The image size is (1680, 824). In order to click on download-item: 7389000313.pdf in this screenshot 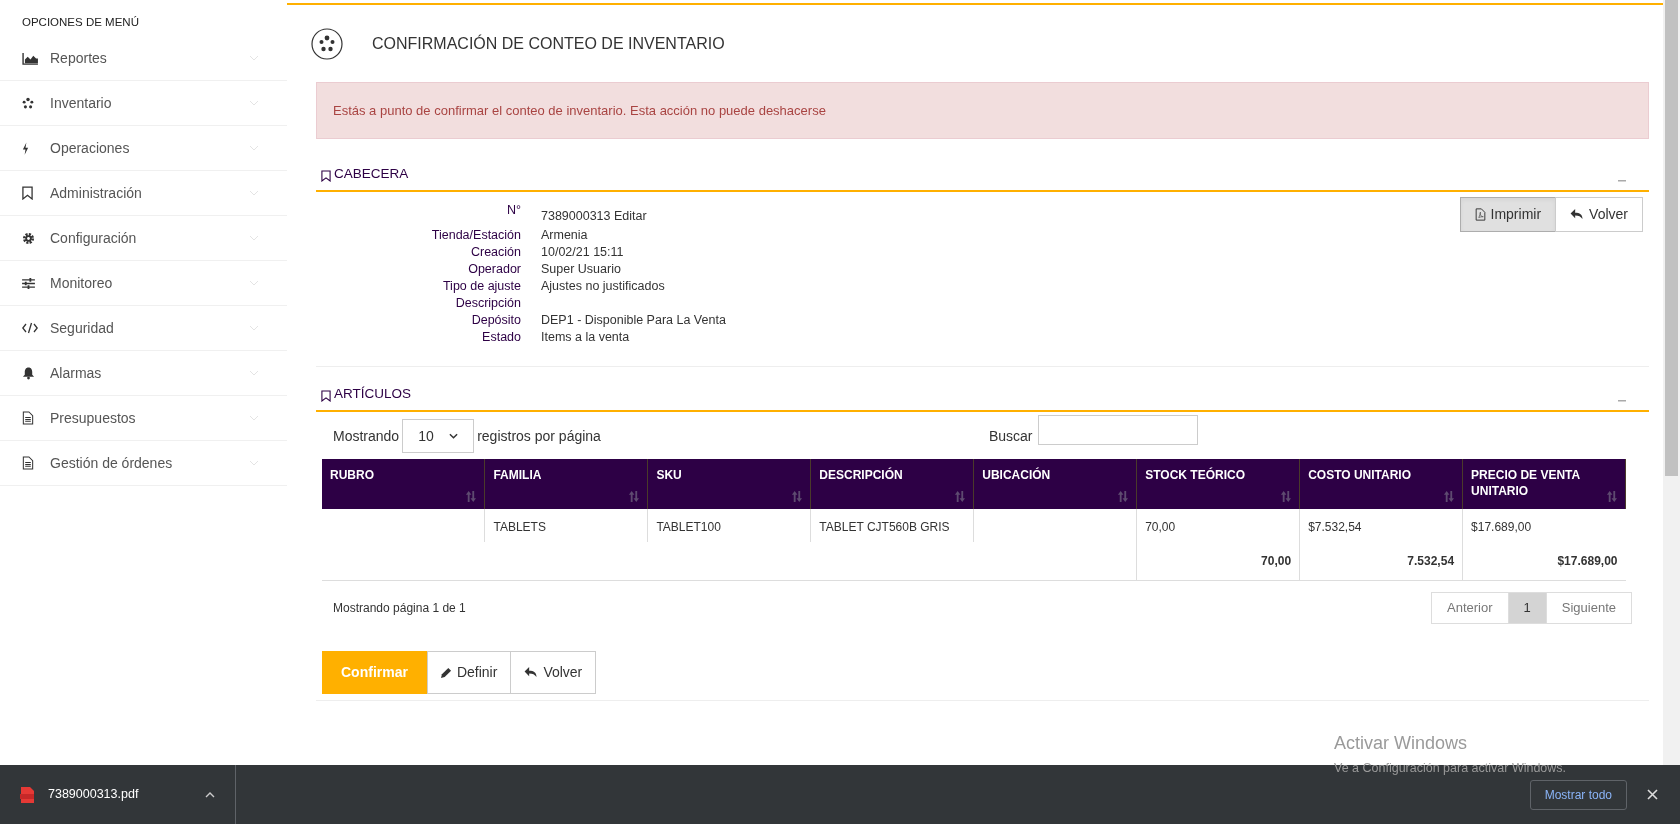, I will do `click(118, 794)`.